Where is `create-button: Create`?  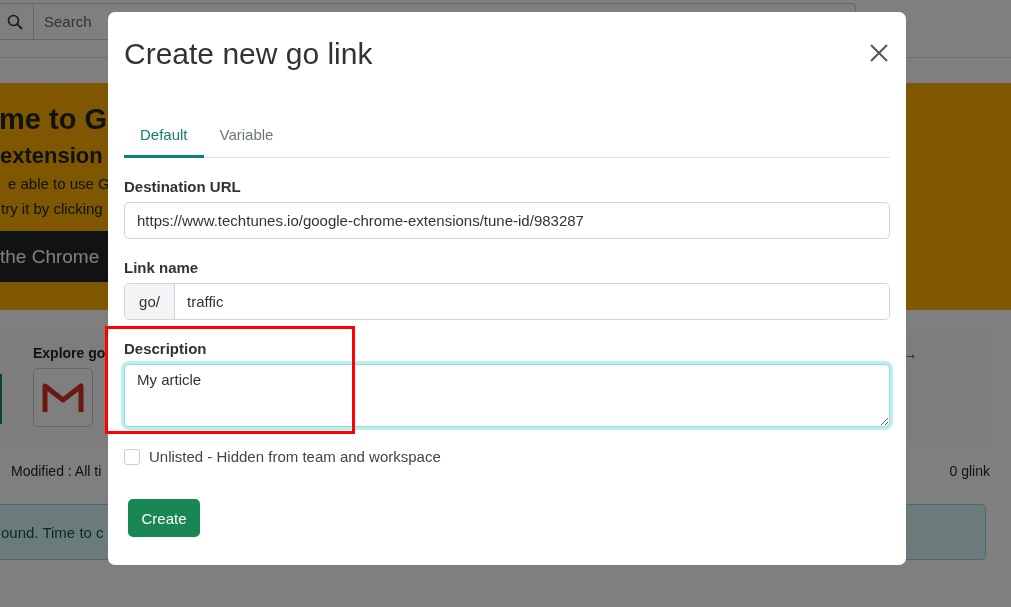 create-button: Create is located at coordinates (164, 518).